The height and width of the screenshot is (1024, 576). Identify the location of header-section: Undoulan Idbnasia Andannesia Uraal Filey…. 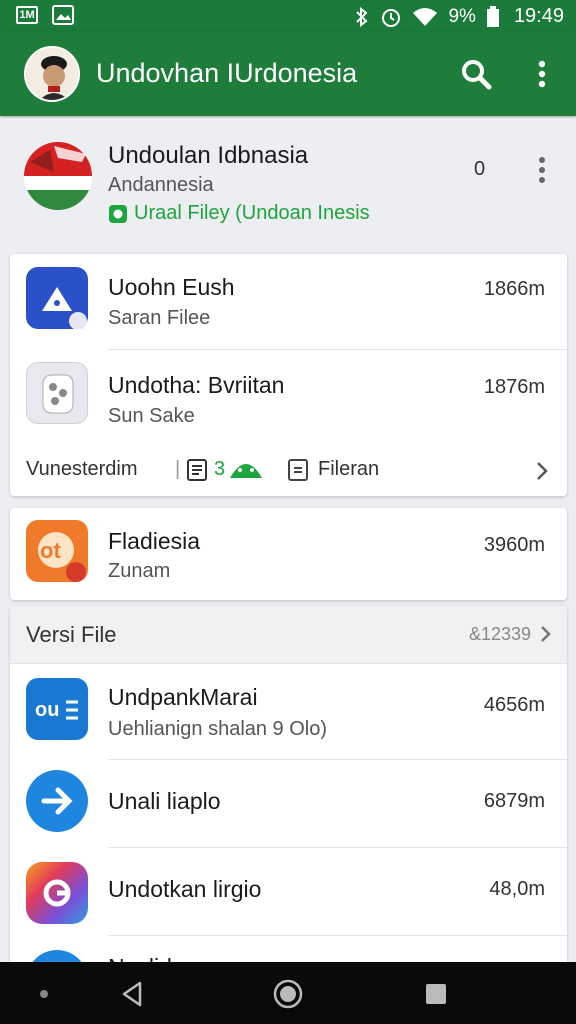
(288, 183).